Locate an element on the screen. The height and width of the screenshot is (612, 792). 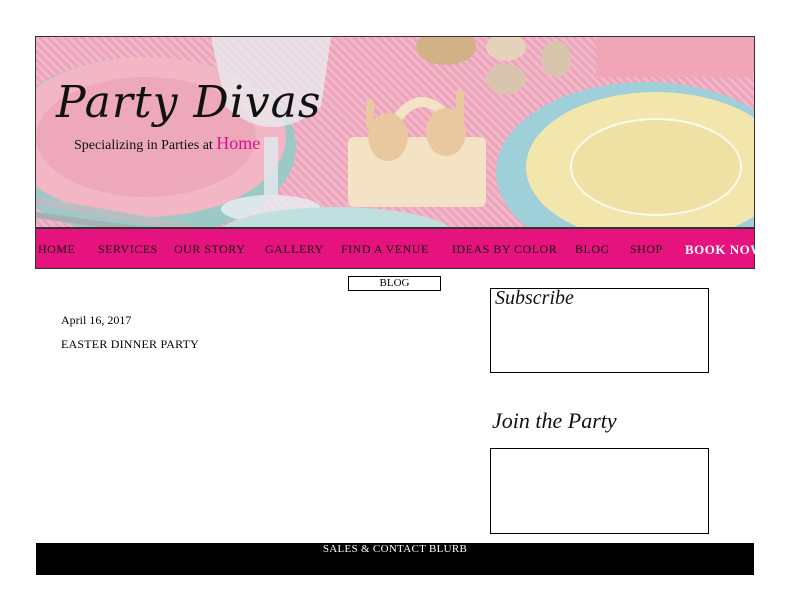
tagline-prefix: Specializing in Parties at is located at coordinates (143, 145).